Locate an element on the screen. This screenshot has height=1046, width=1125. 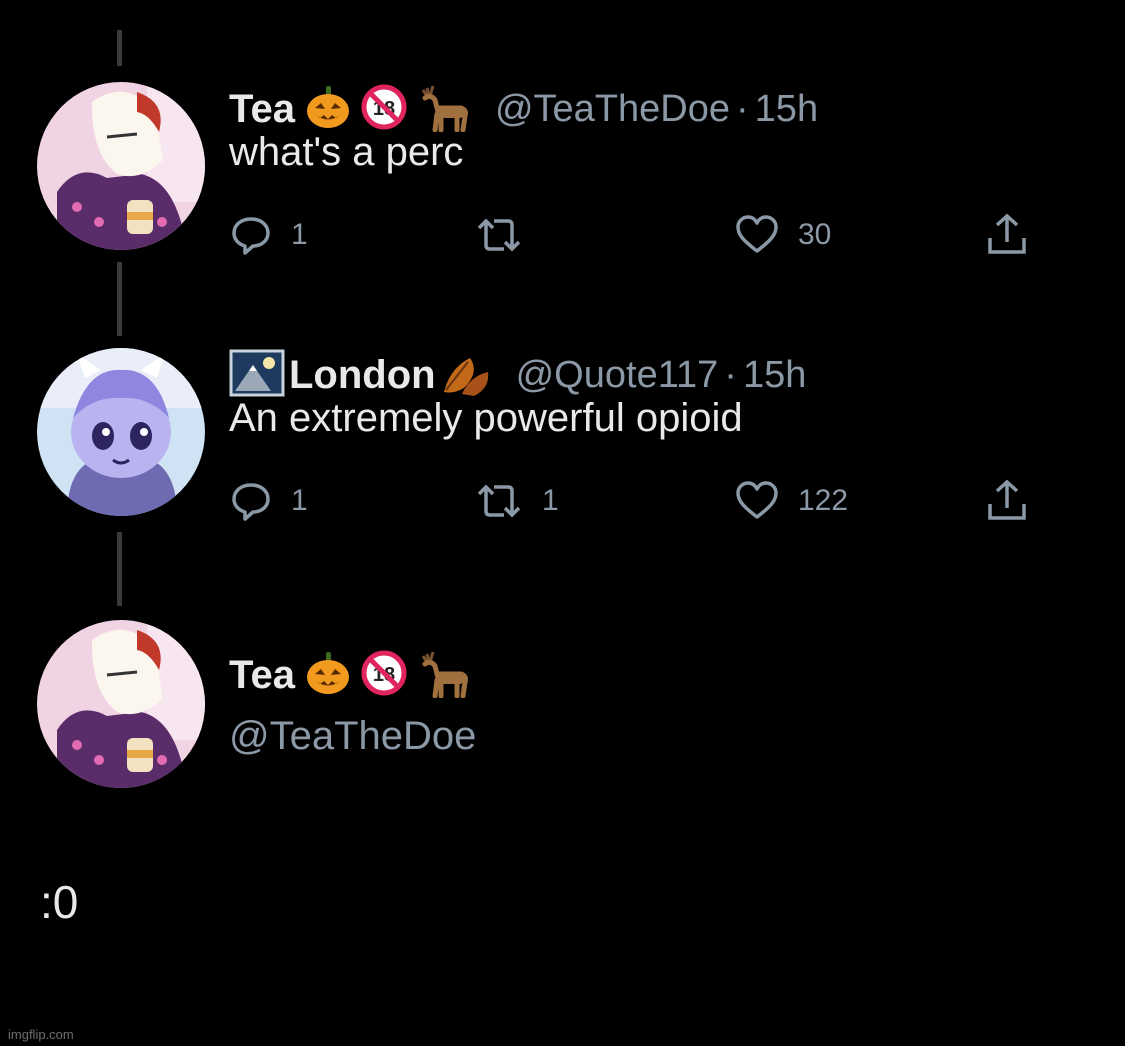
author-header: Tea 18 is located at coordinates (350, 675).